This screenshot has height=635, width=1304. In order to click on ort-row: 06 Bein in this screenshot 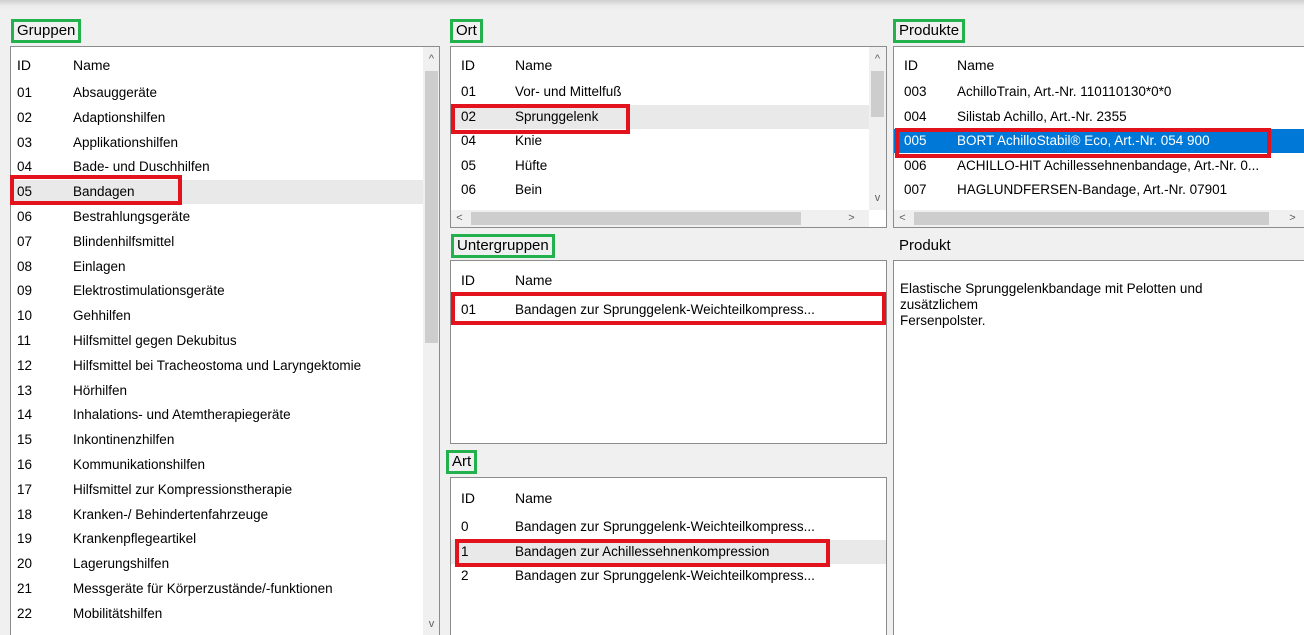, I will do `click(660, 190)`.